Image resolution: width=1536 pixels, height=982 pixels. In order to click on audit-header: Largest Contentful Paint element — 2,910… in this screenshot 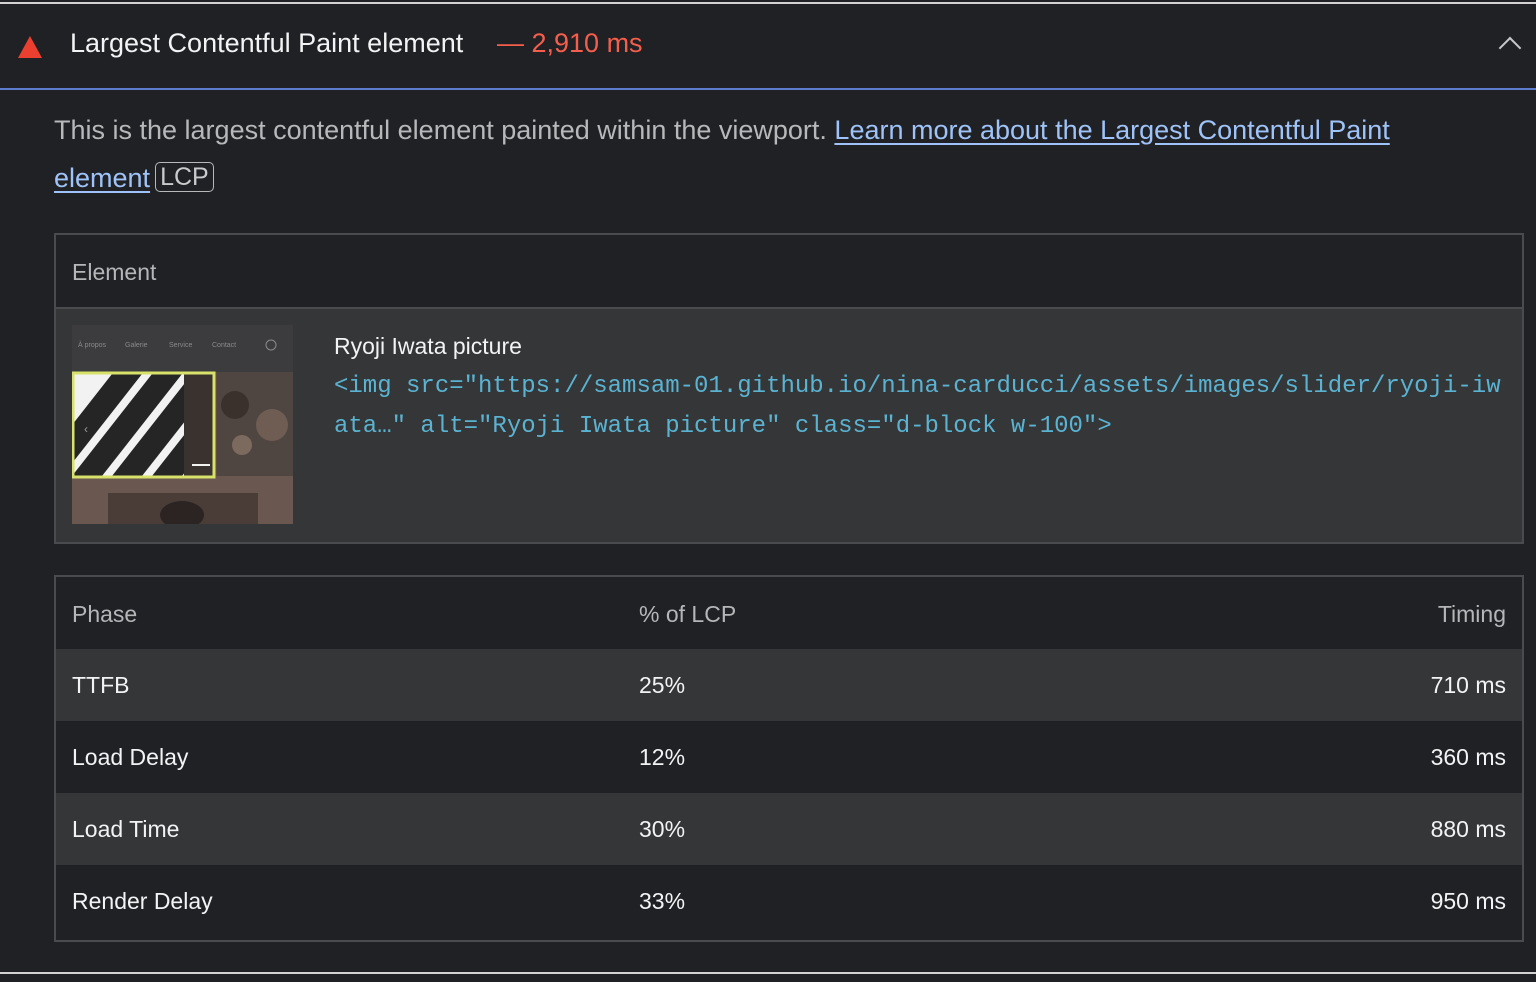, I will do `click(768, 47)`.